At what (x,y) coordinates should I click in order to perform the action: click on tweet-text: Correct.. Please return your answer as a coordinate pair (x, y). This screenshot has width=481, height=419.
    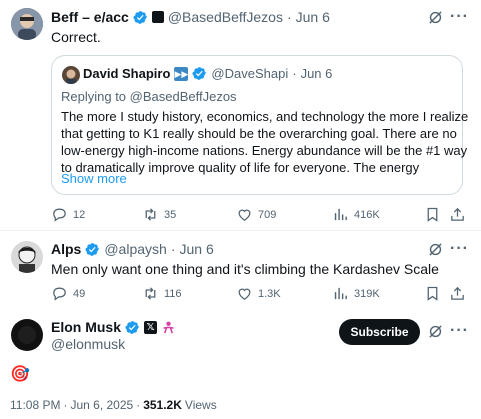
    Looking at the image, I should click on (76, 37).